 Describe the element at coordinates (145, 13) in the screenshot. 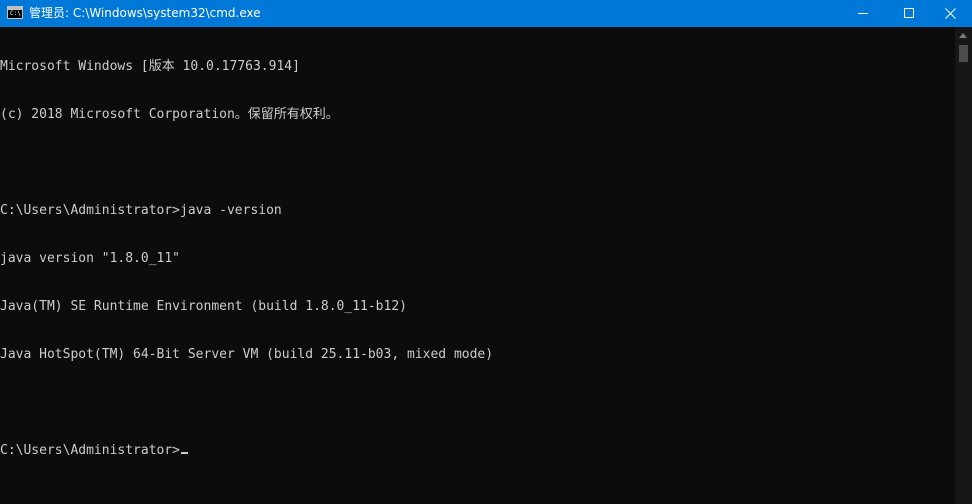

I see `window-title: 管理员: C:\Windows\system32\cmd.exe` at that location.